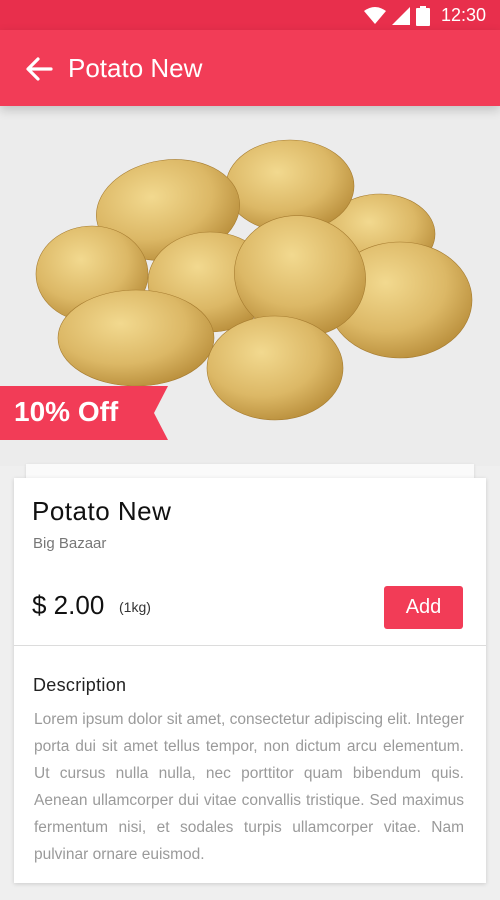 The image size is (500, 900). I want to click on status-bar: 12:30, so click(250, 15).